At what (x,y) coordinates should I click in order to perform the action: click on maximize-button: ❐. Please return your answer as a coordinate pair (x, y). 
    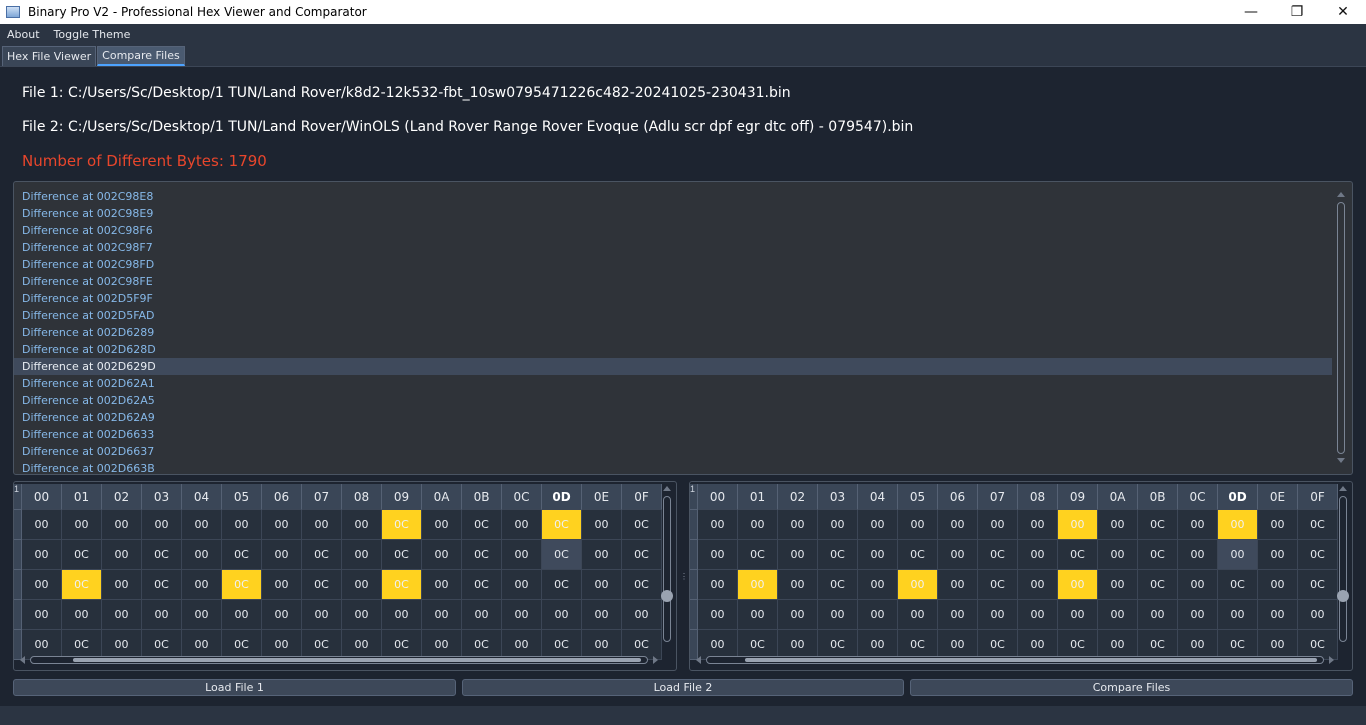
    Looking at the image, I should click on (1297, 12).